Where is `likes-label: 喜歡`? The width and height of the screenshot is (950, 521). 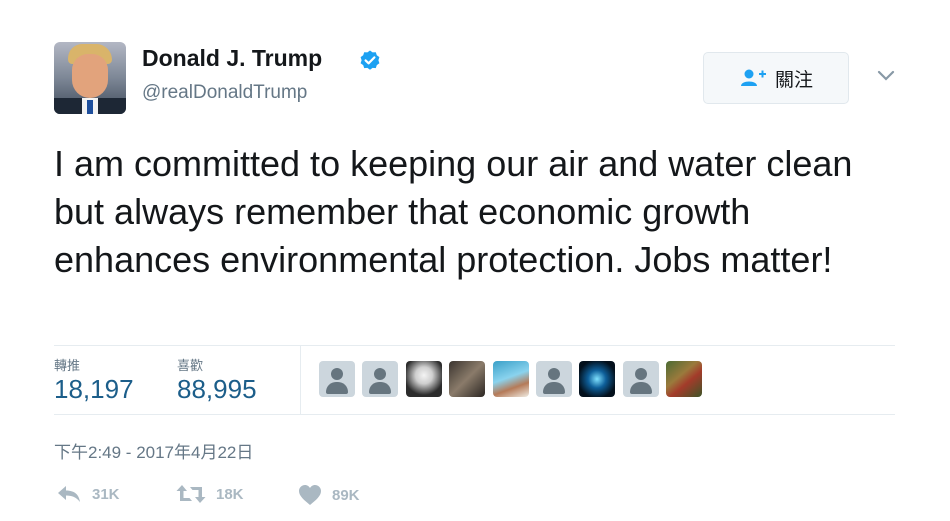
likes-label: 喜歡 is located at coordinates (190, 365).